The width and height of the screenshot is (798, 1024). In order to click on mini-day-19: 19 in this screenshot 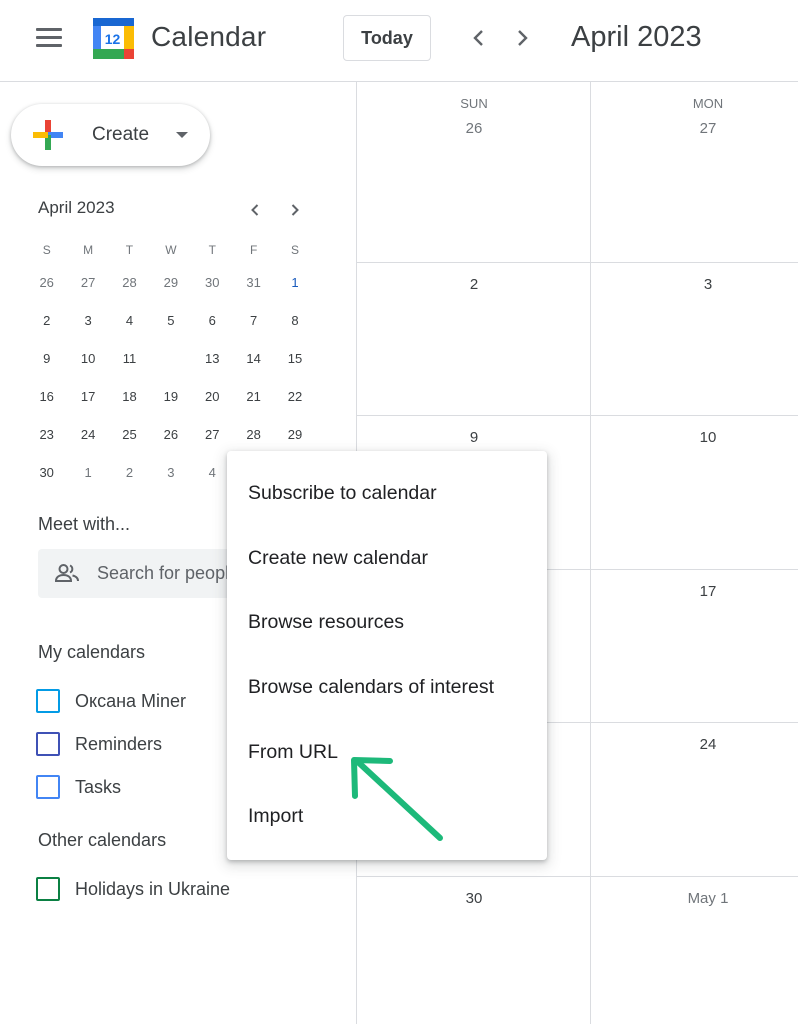, I will do `click(170, 397)`.